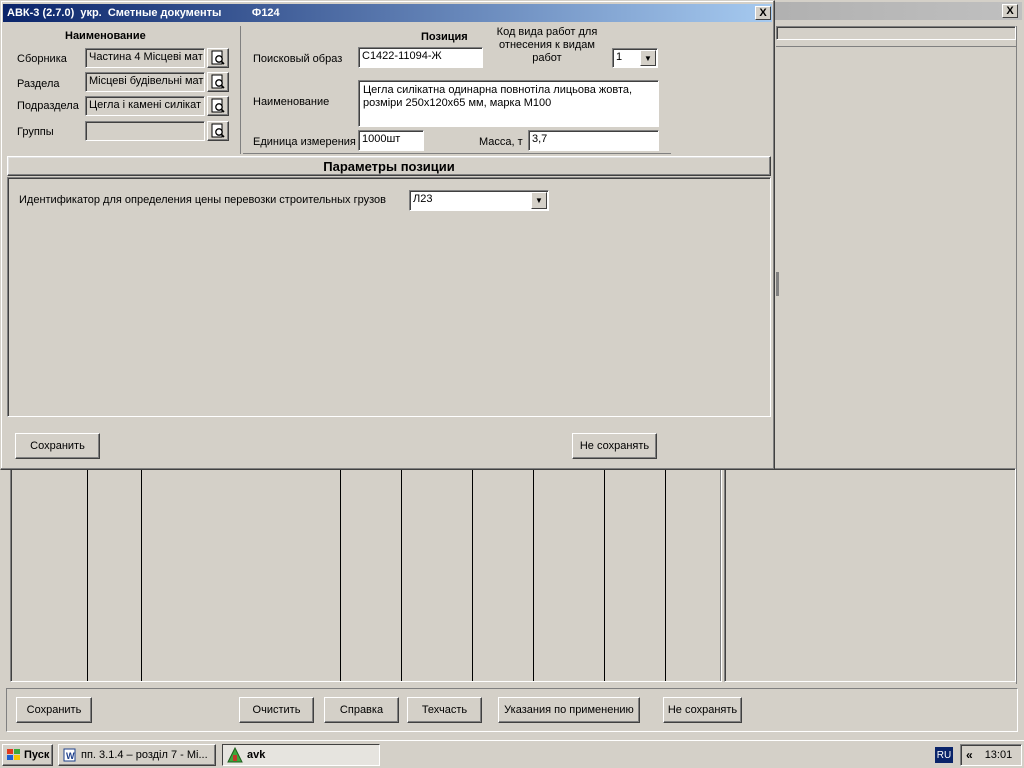 The height and width of the screenshot is (768, 1024). I want to click on collection-field: Частина 4 Місцеві мат, so click(145, 58).